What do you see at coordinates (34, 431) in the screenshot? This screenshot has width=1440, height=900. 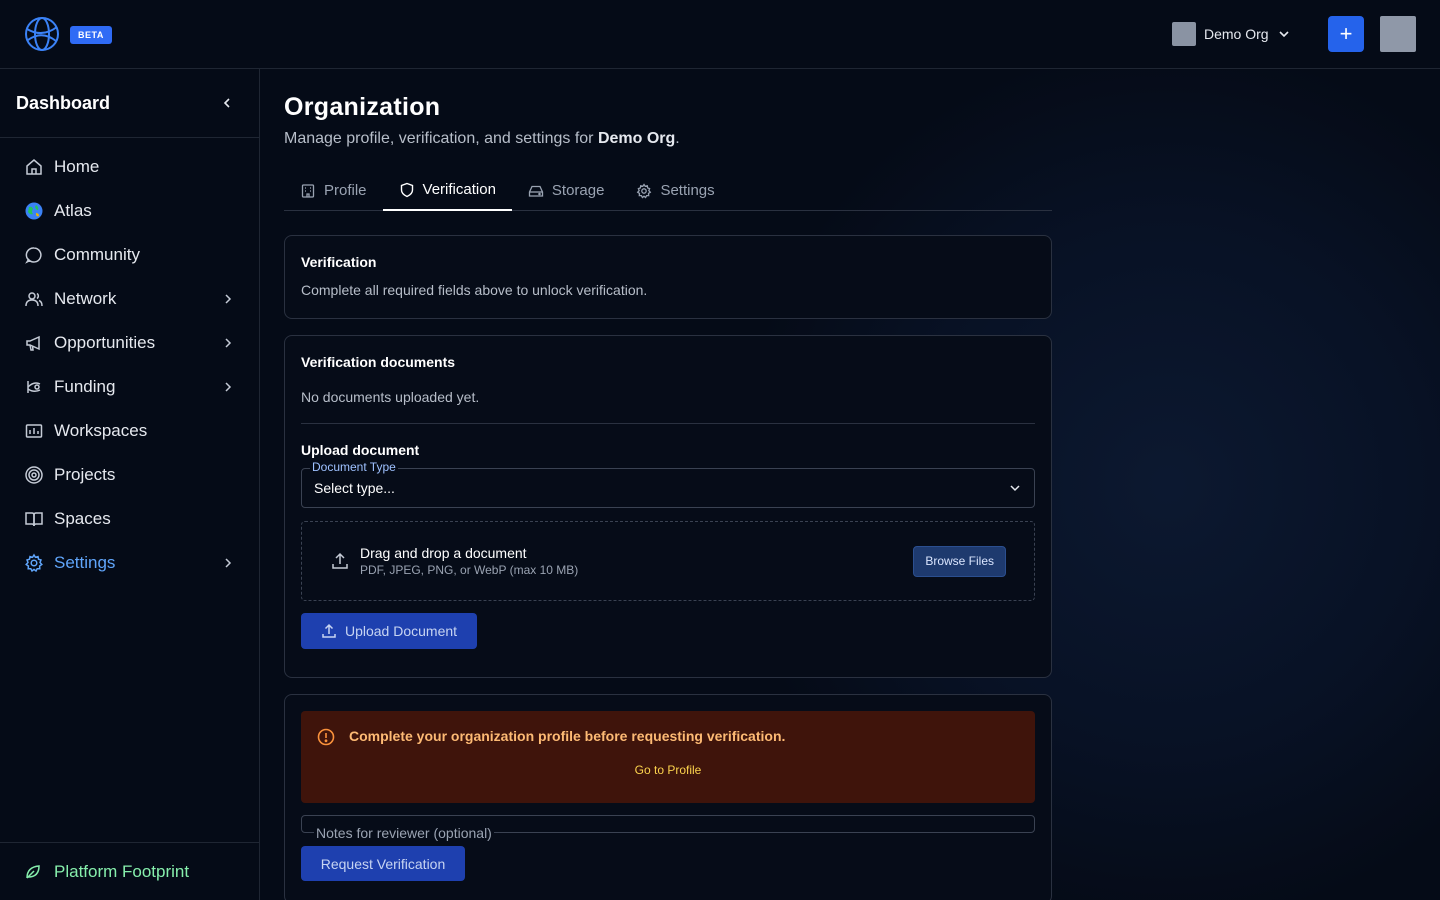 I see `workspace-icon` at bounding box center [34, 431].